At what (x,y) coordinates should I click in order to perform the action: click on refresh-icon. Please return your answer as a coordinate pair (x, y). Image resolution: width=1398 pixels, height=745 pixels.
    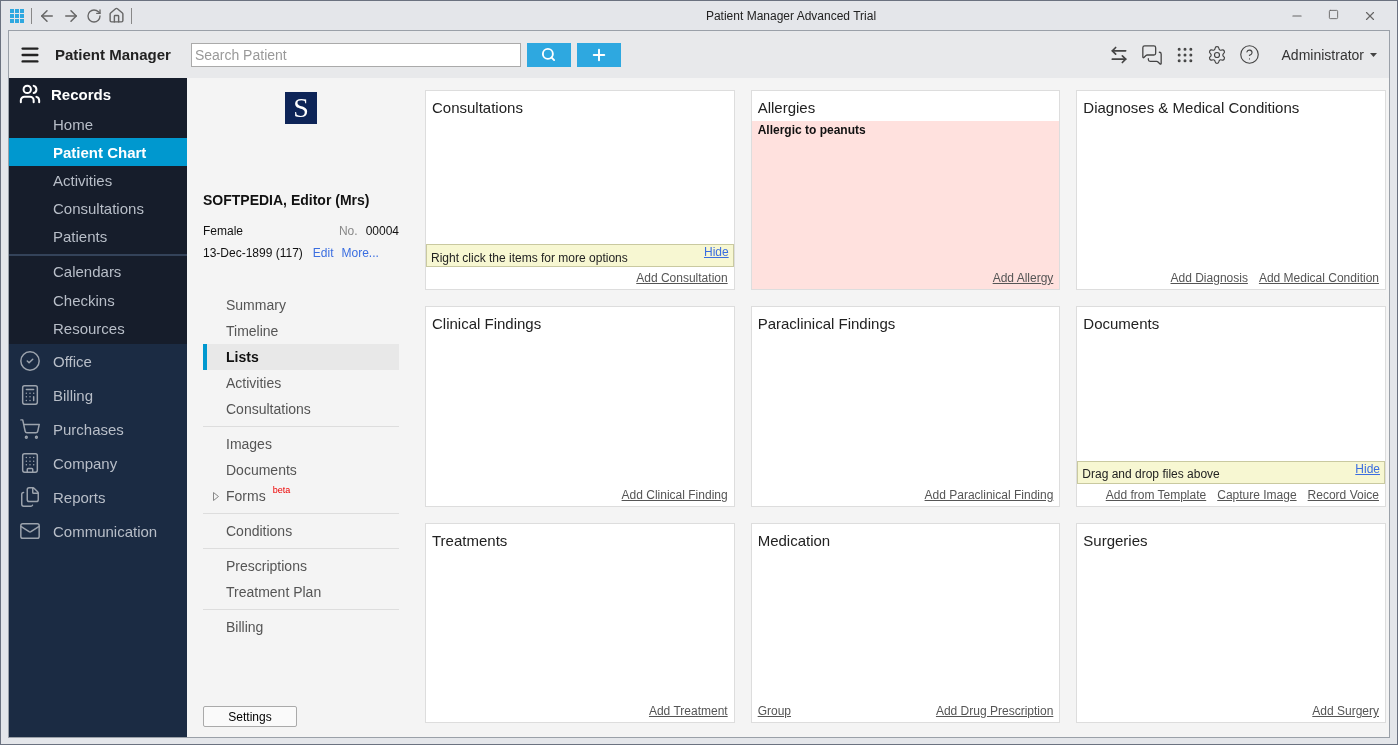
    Looking at the image, I should click on (94, 15).